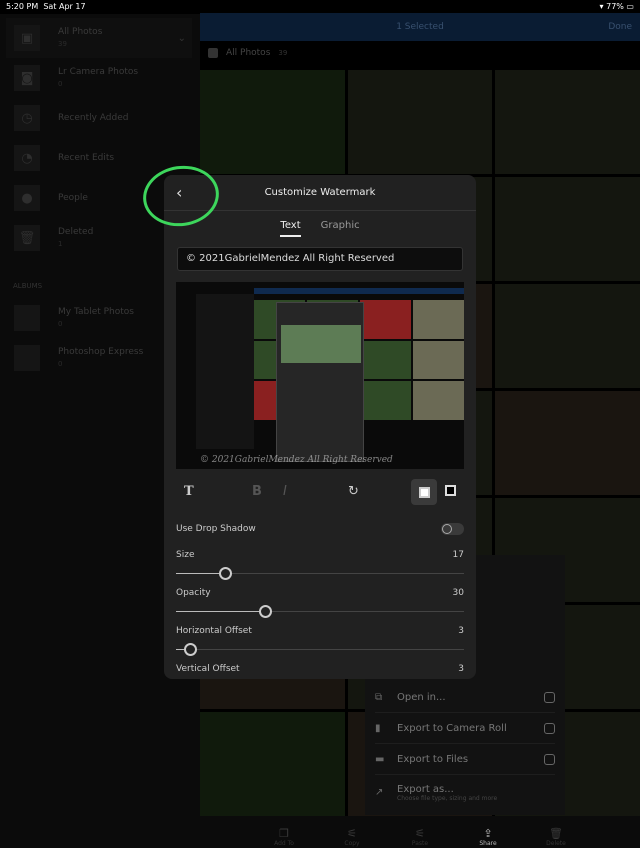  Describe the element at coordinates (27, 118) in the screenshot. I see `clock-icon: ◷` at that location.